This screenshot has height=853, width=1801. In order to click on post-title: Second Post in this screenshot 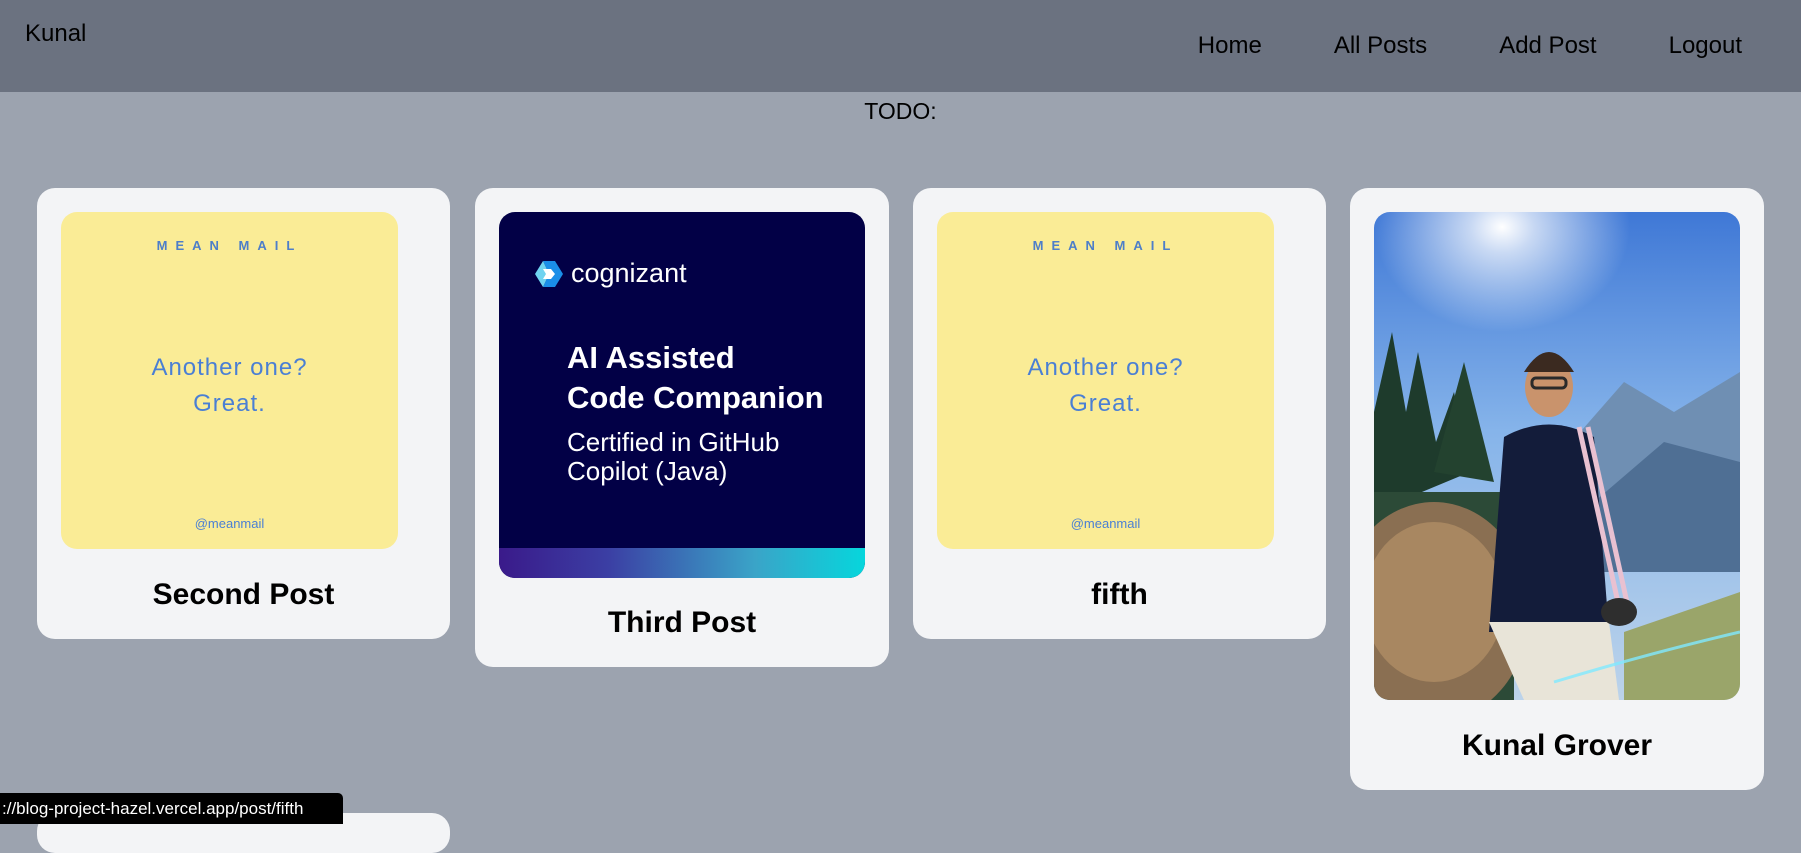, I will do `click(243, 594)`.